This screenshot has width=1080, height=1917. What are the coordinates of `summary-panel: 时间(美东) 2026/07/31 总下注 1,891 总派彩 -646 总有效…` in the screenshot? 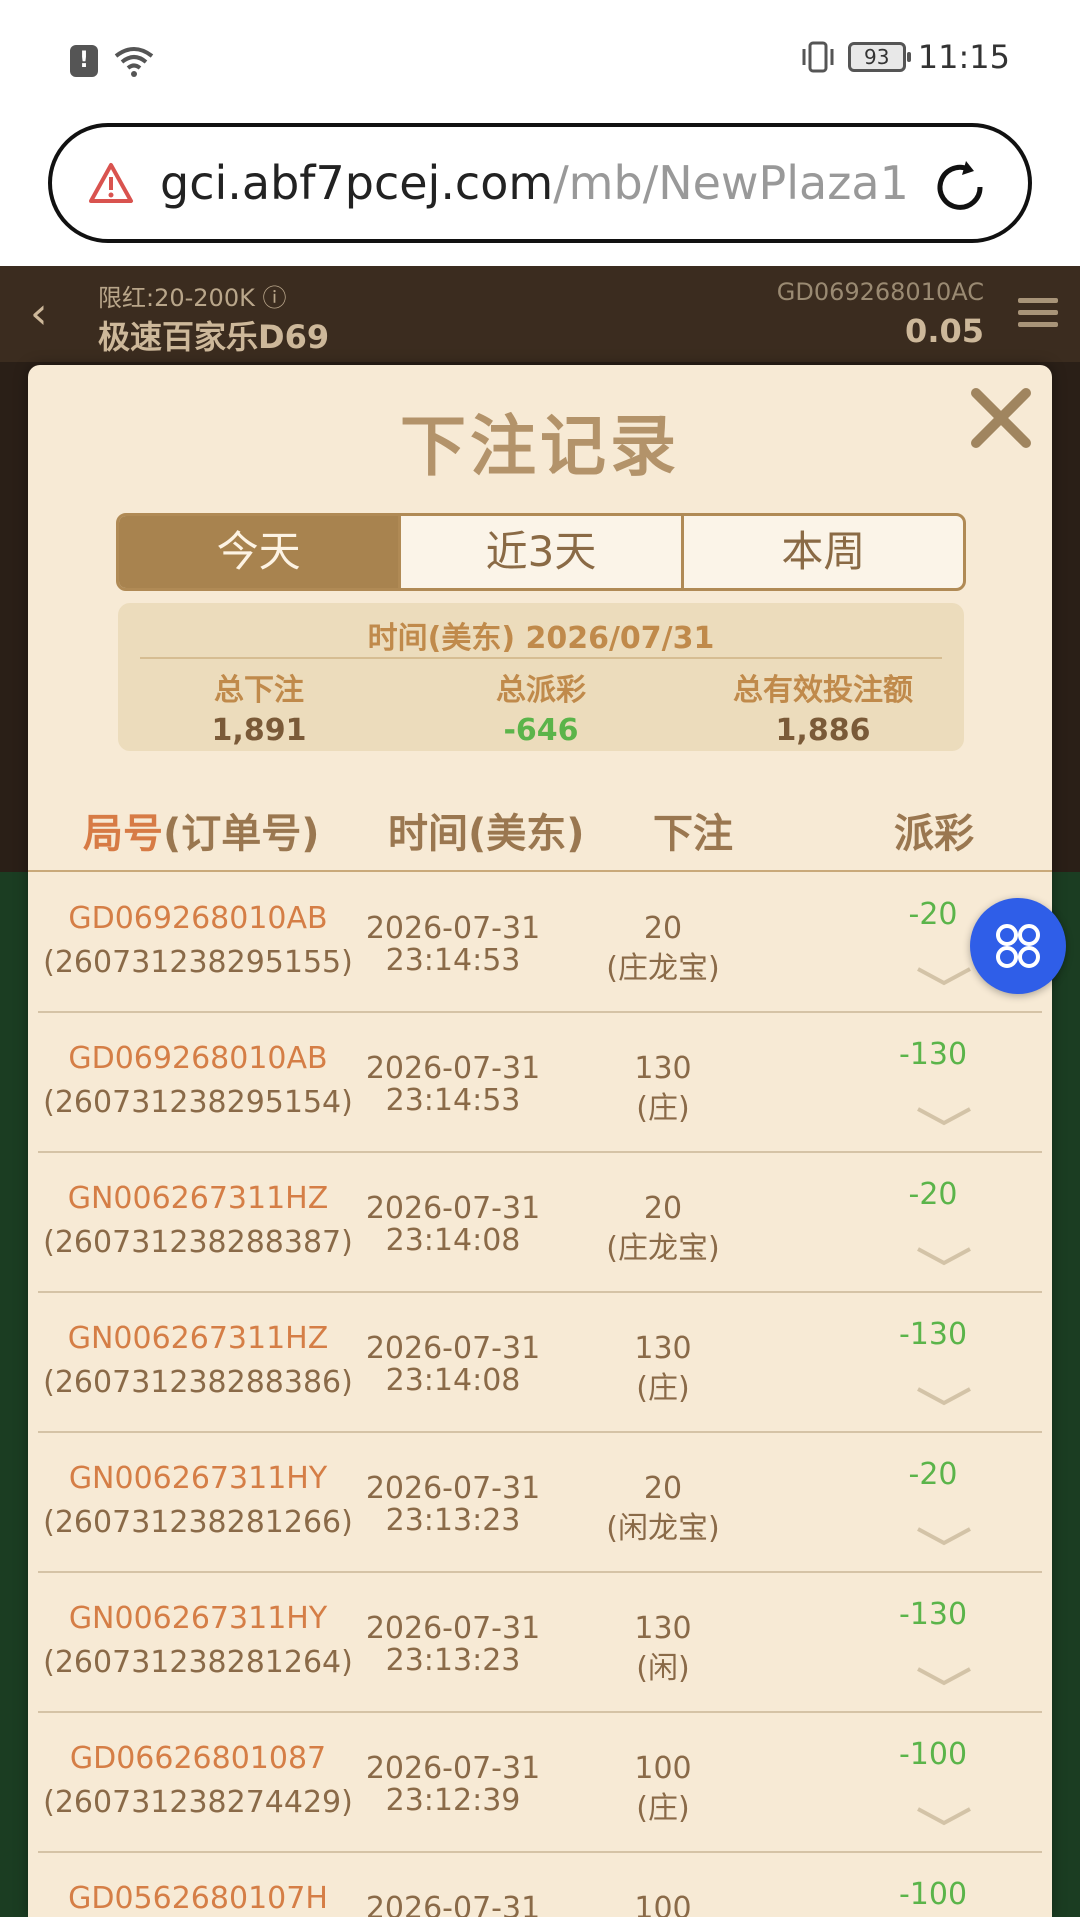 It's located at (541, 677).